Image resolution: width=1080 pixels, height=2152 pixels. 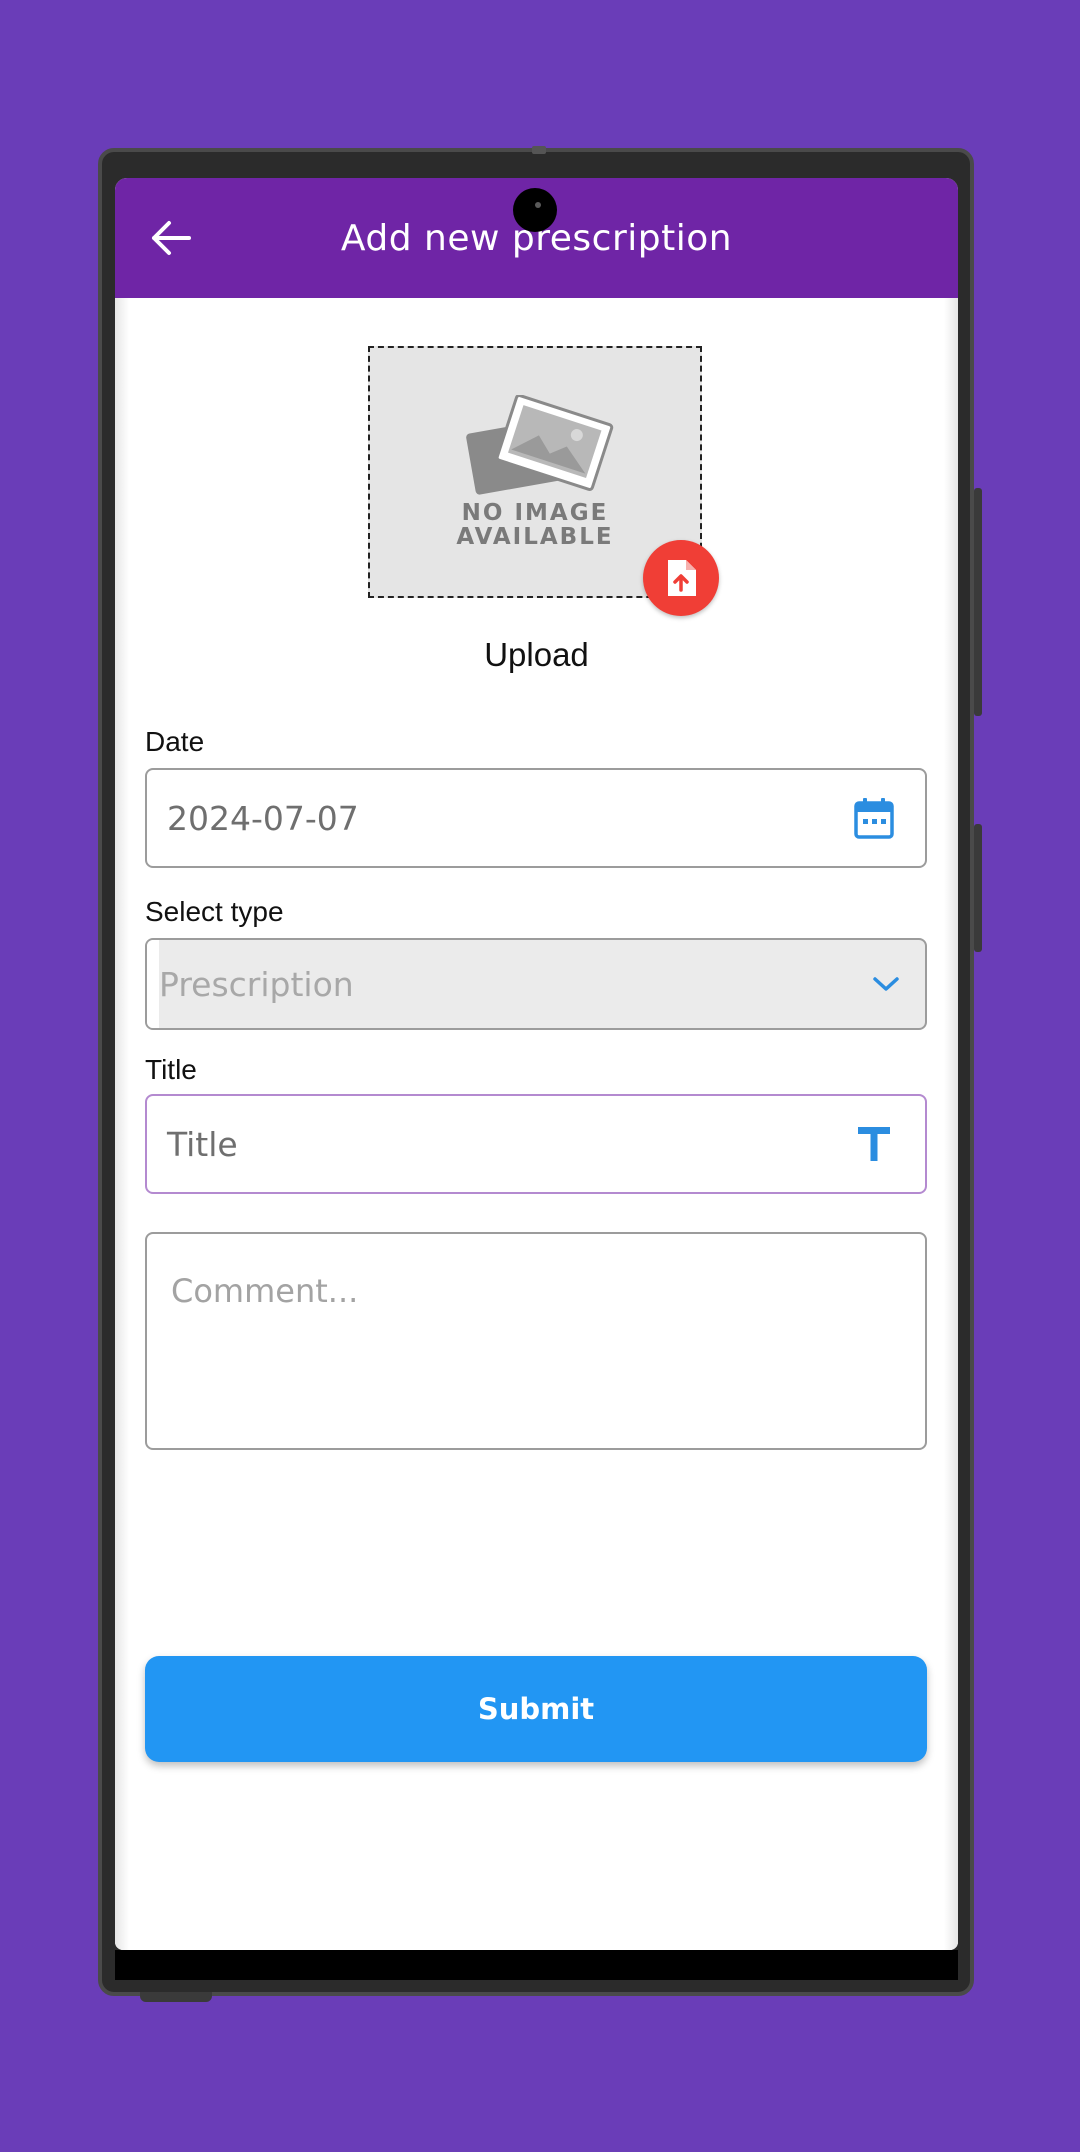 I want to click on upload-button, so click(x=681, y=578).